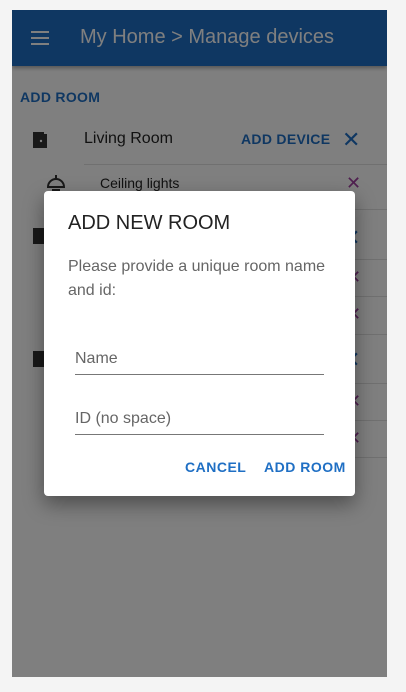  I want to click on room-id-field, so click(199, 420).